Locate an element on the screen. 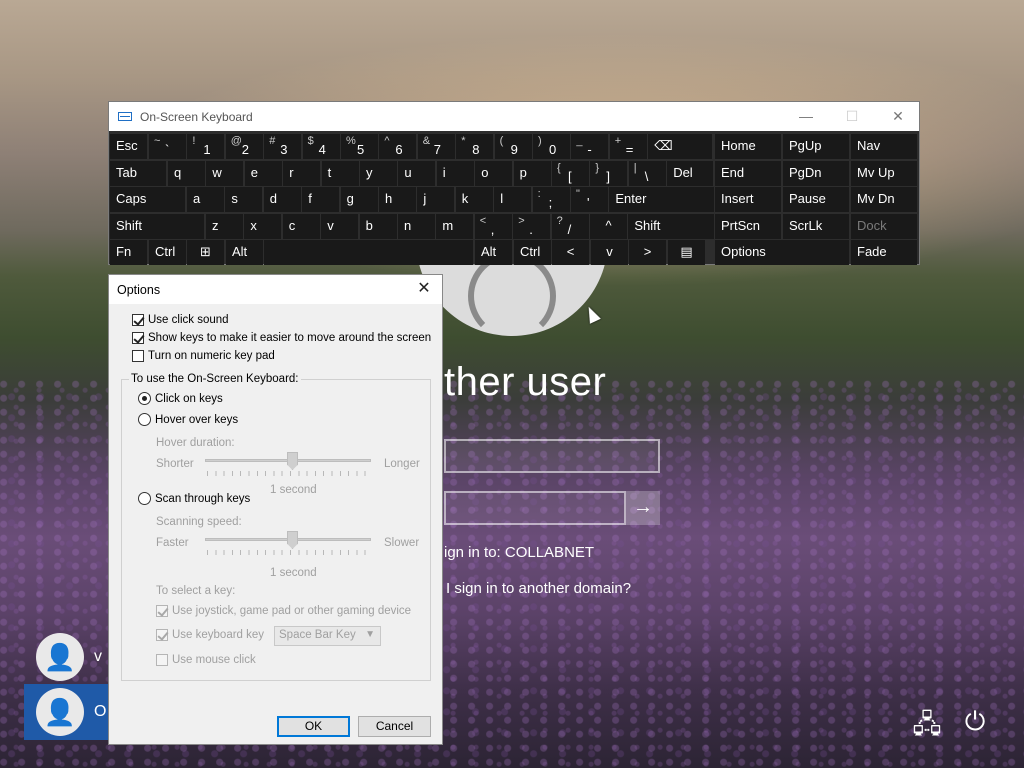 The height and width of the screenshot is (768, 1024). show-keys-checkbox is located at coordinates (138, 338).